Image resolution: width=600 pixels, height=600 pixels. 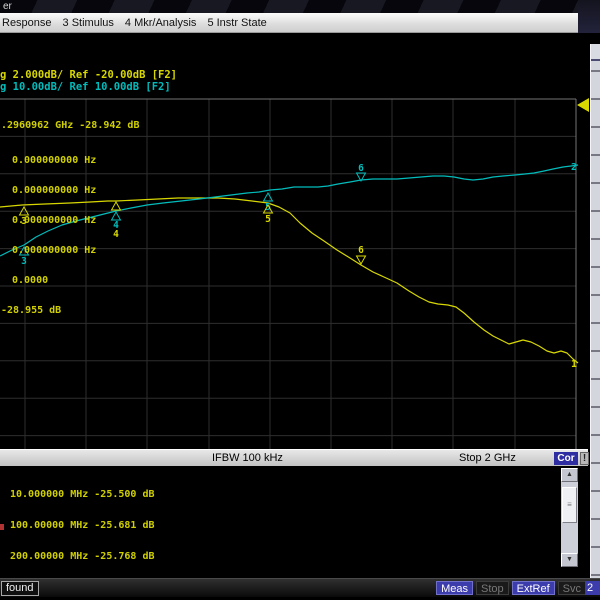 What do you see at coordinates (569, 505) in the screenshot?
I see `scrollbar-thumb: ≡` at bounding box center [569, 505].